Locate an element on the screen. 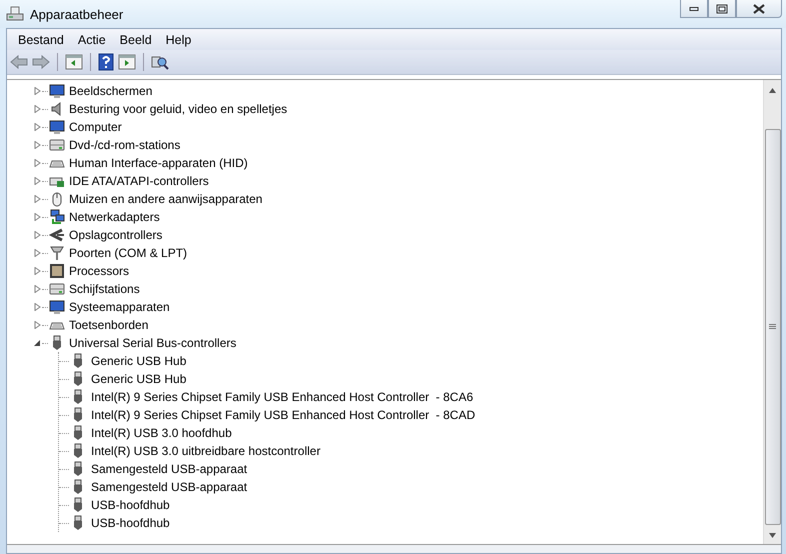 The width and height of the screenshot is (786, 554). menu-item: Help is located at coordinates (178, 39).